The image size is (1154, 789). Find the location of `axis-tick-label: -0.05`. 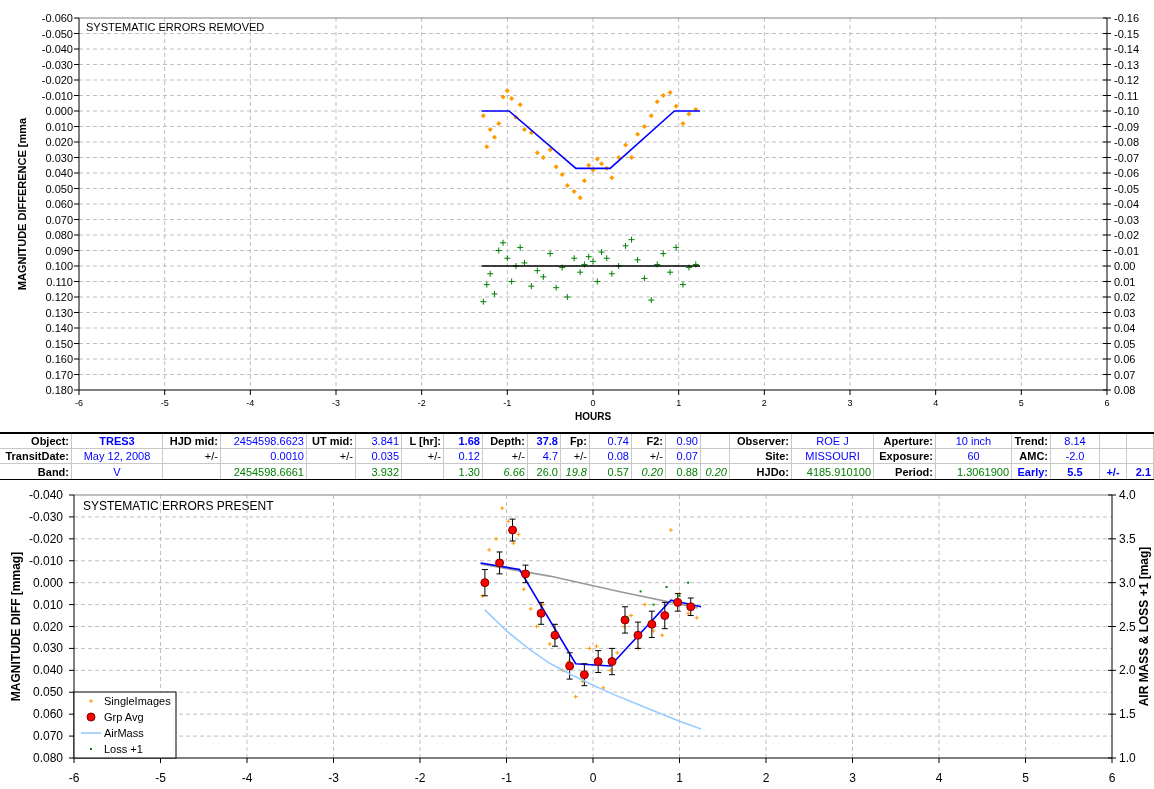

axis-tick-label: -0.05 is located at coordinates (1127, 188).